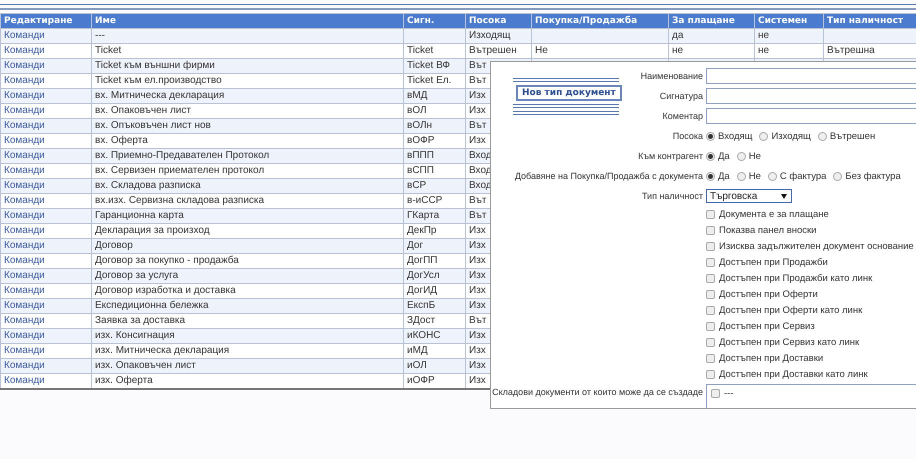  Describe the element at coordinates (765, 358) in the screenshot. I see `checkbox: Достъпен при Доставки` at that location.